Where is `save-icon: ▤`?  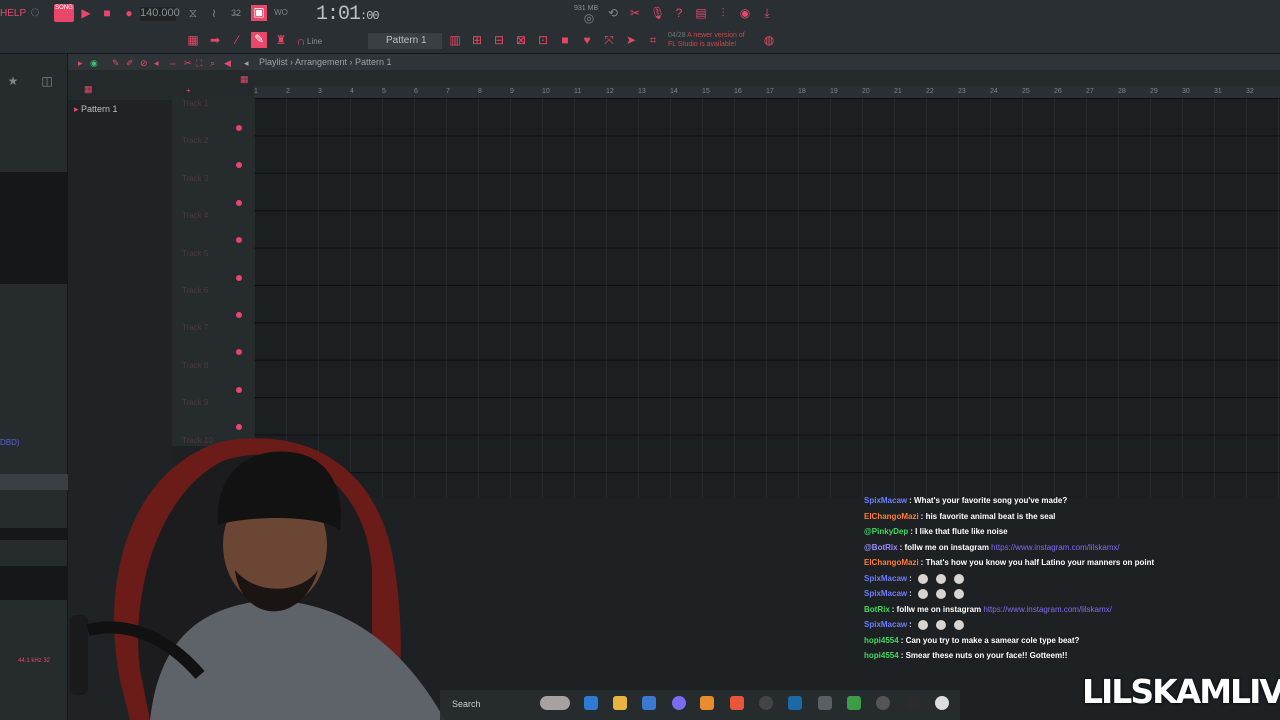 save-icon: ▤ is located at coordinates (701, 13).